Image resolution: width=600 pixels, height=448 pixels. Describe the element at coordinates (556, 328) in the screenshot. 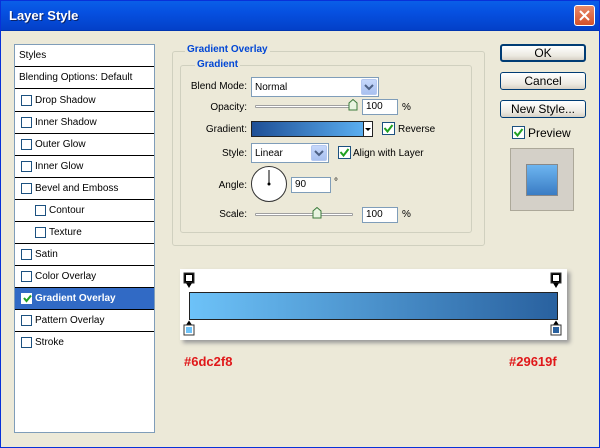

I see `color-stop-right` at that location.